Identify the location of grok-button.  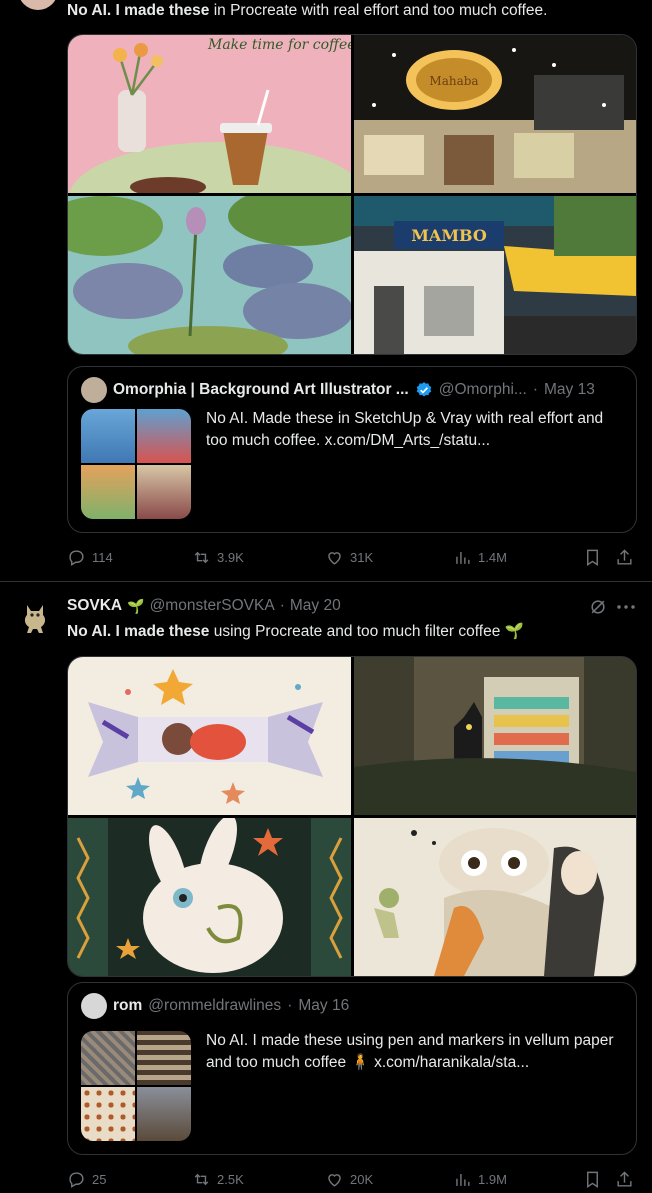
(598, 607).